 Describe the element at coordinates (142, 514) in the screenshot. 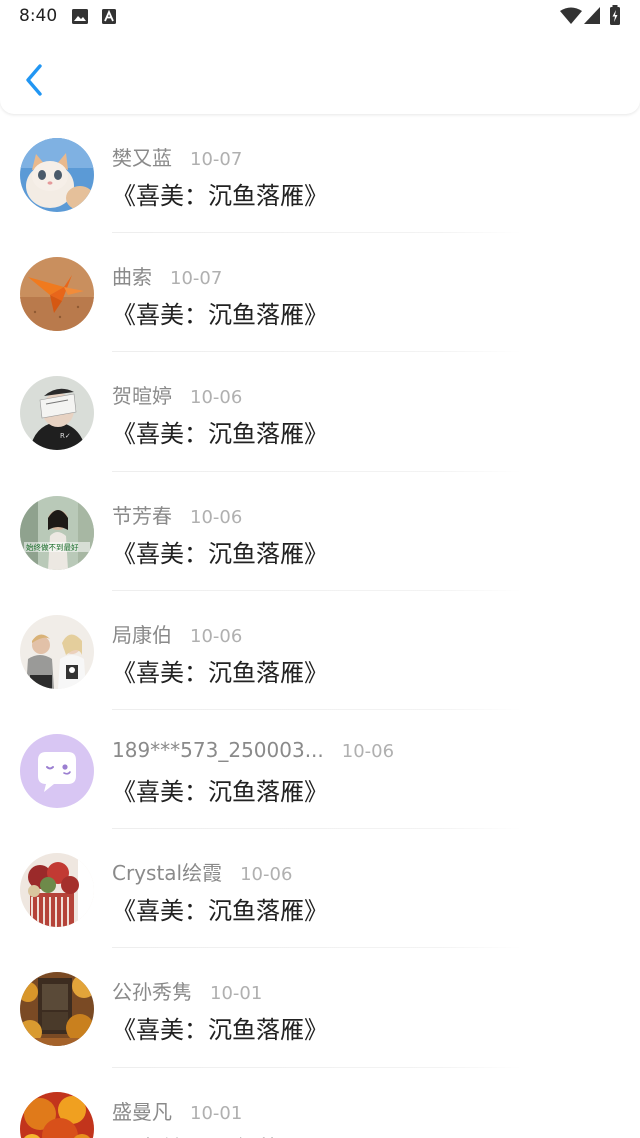

I see `user-name: 节芳春` at that location.